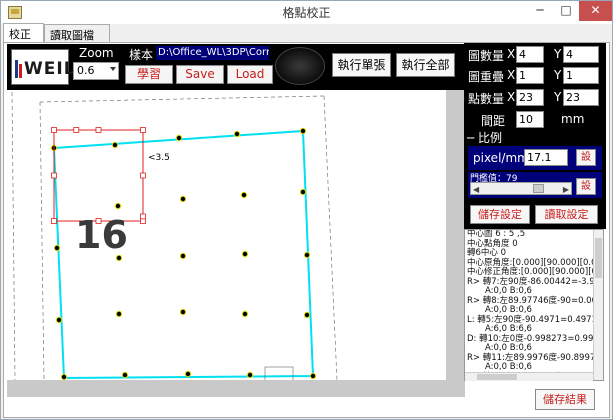 Image resolution: width=613 pixels, height=420 pixels. I want to click on slider-right-arrow-icon: ▶, so click(566, 189).